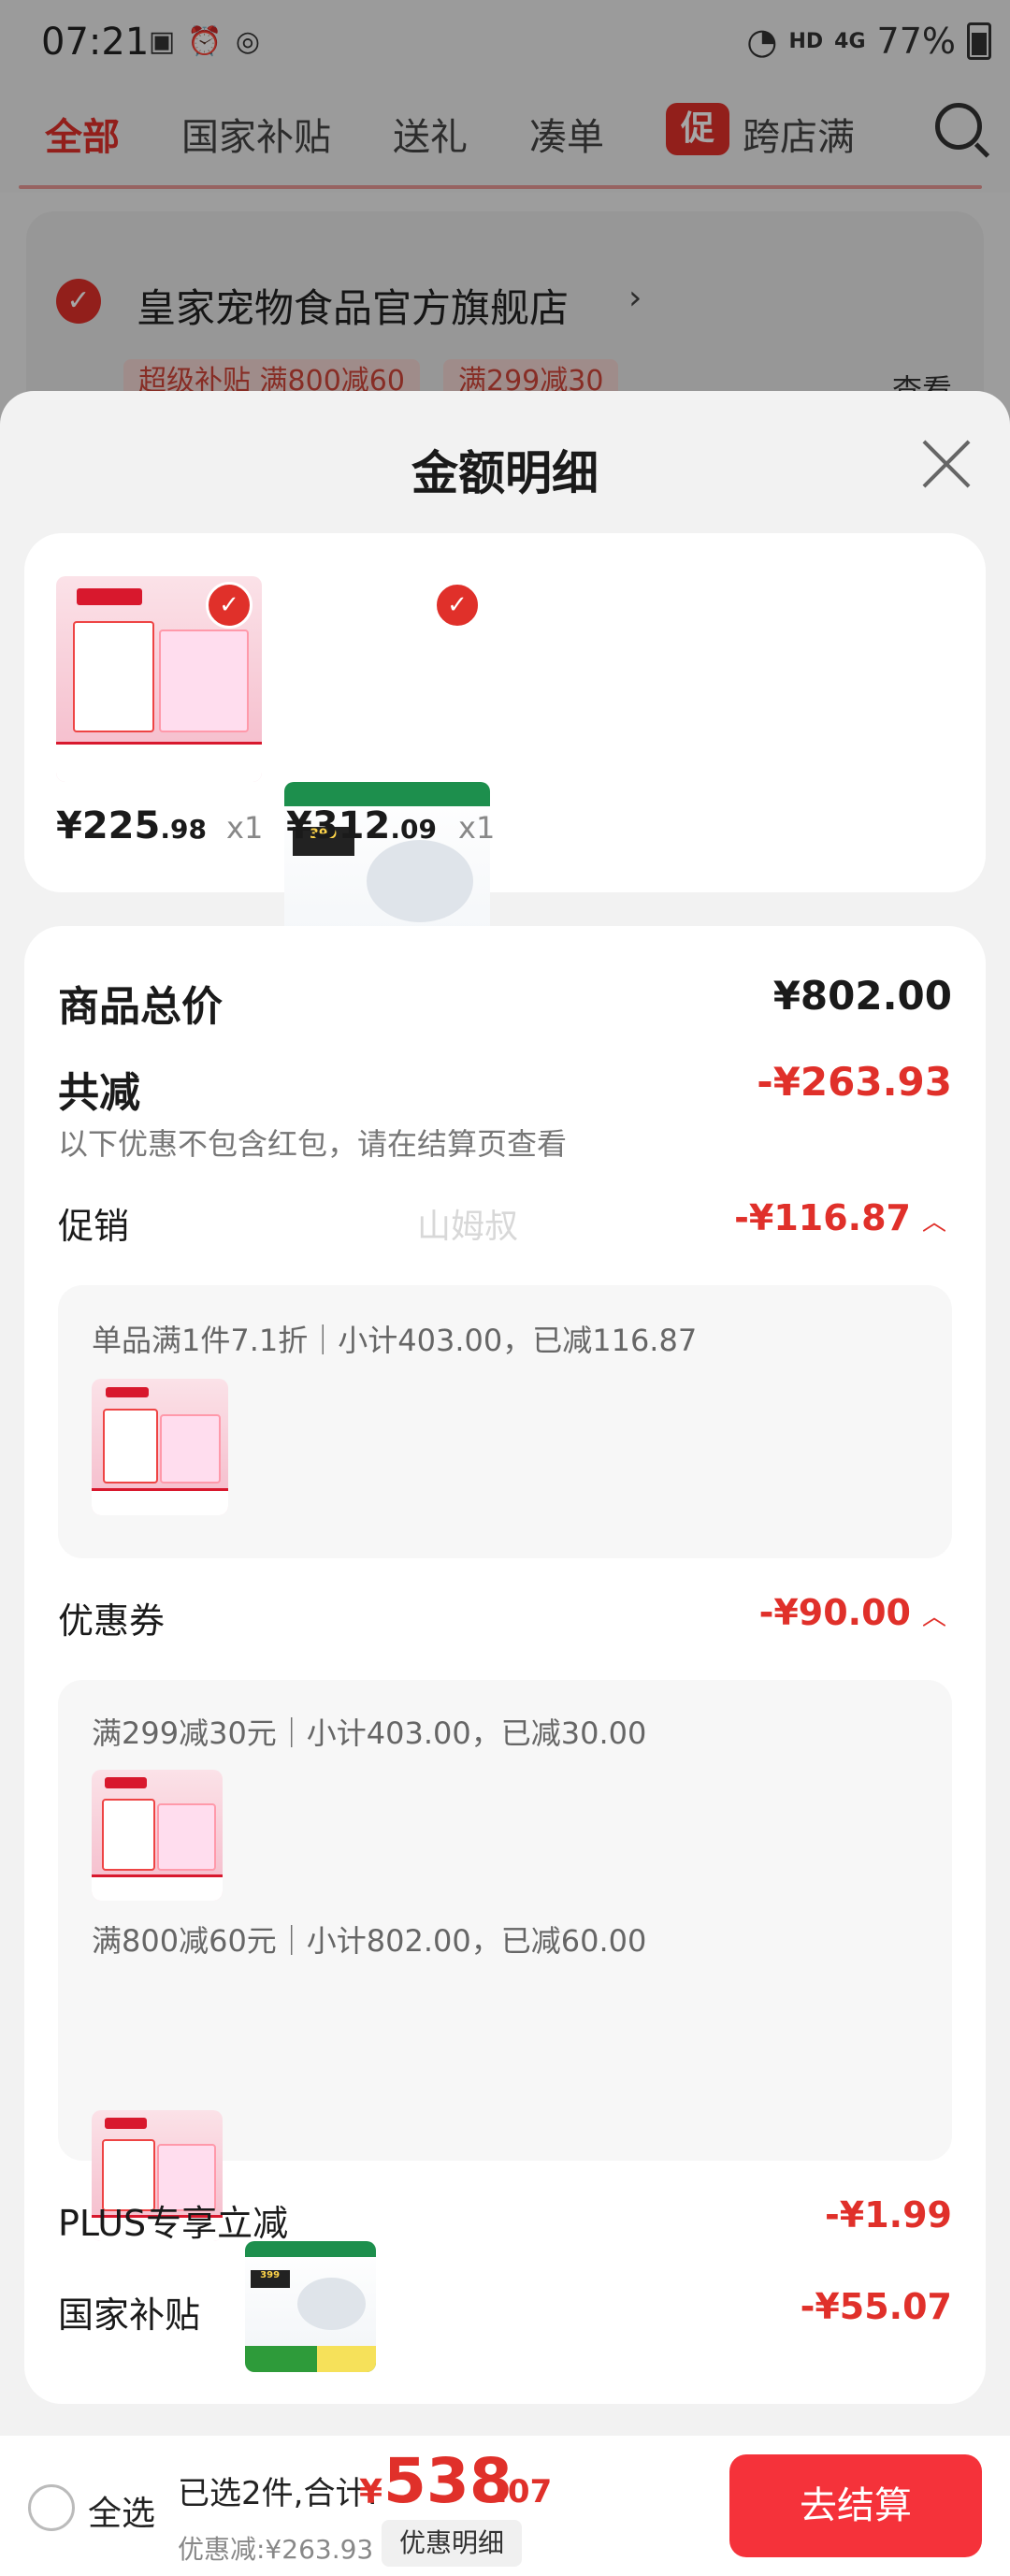 This screenshot has width=1010, height=2576. What do you see at coordinates (370, 1733) in the screenshot?
I see `coupon-line: 满299减30元｜小计403.00，已减30.00` at bounding box center [370, 1733].